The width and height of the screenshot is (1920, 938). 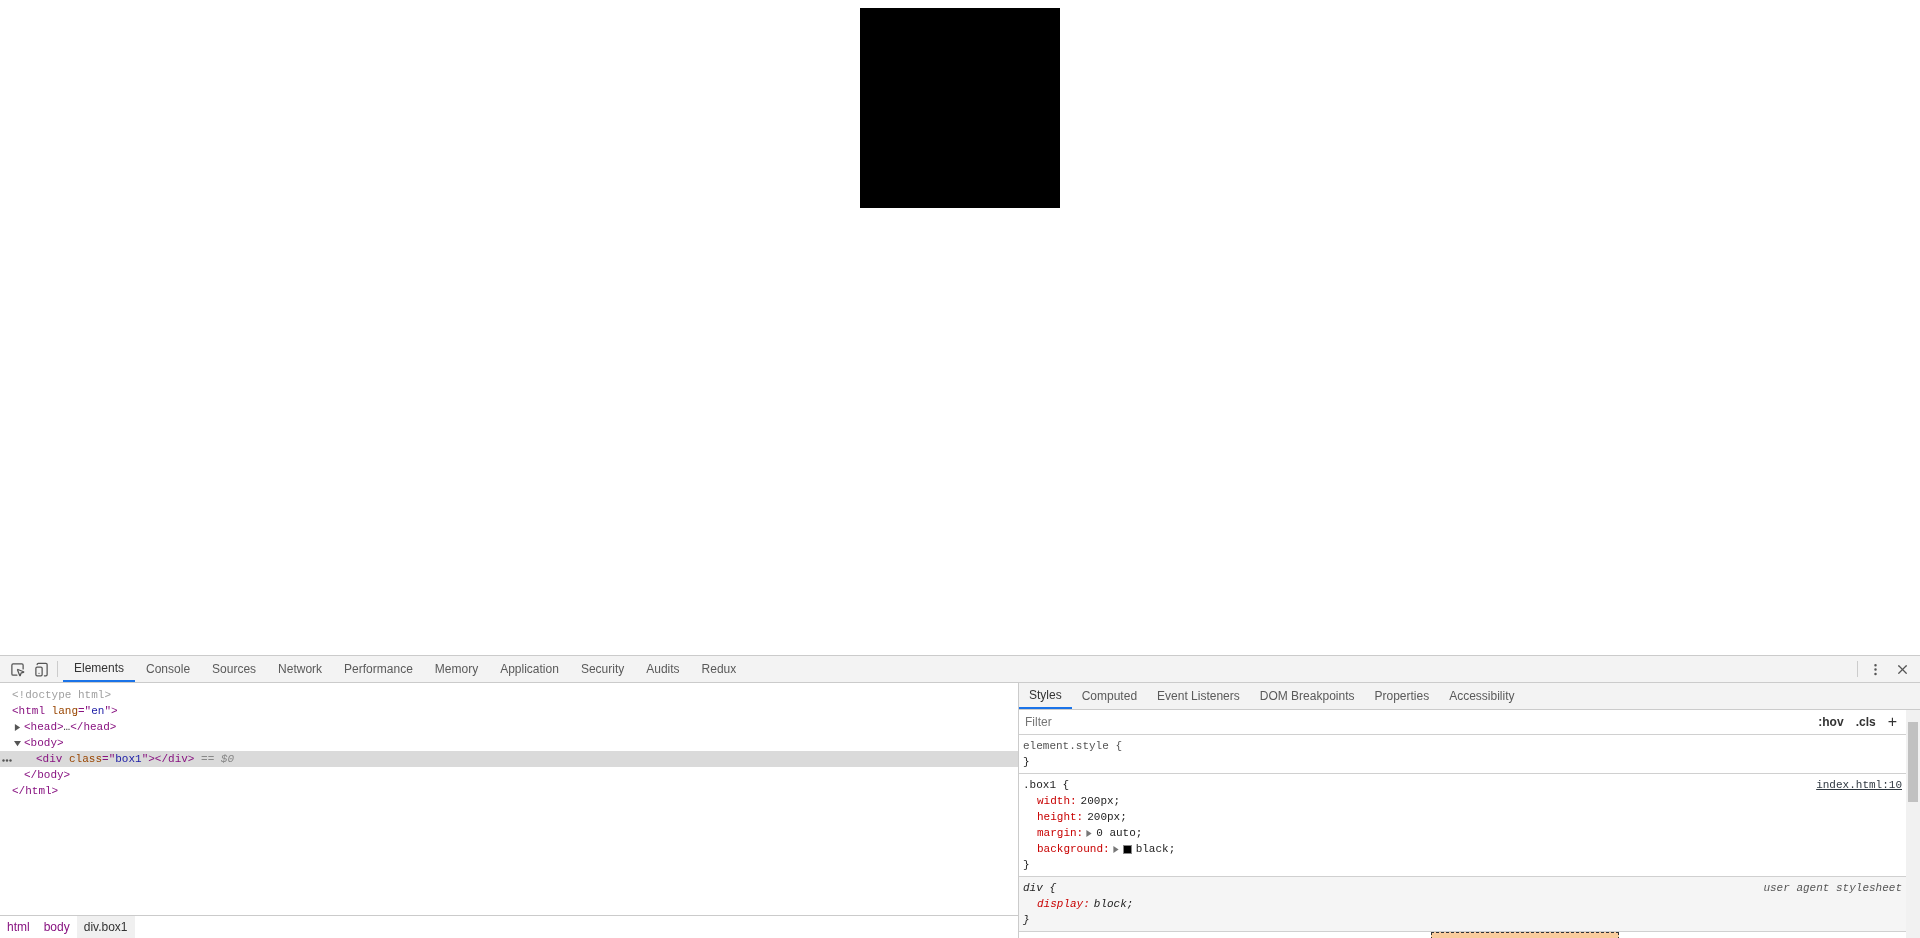 What do you see at coordinates (17, 743) in the screenshot?
I see `triangle-down-icon` at bounding box center [17, 743].